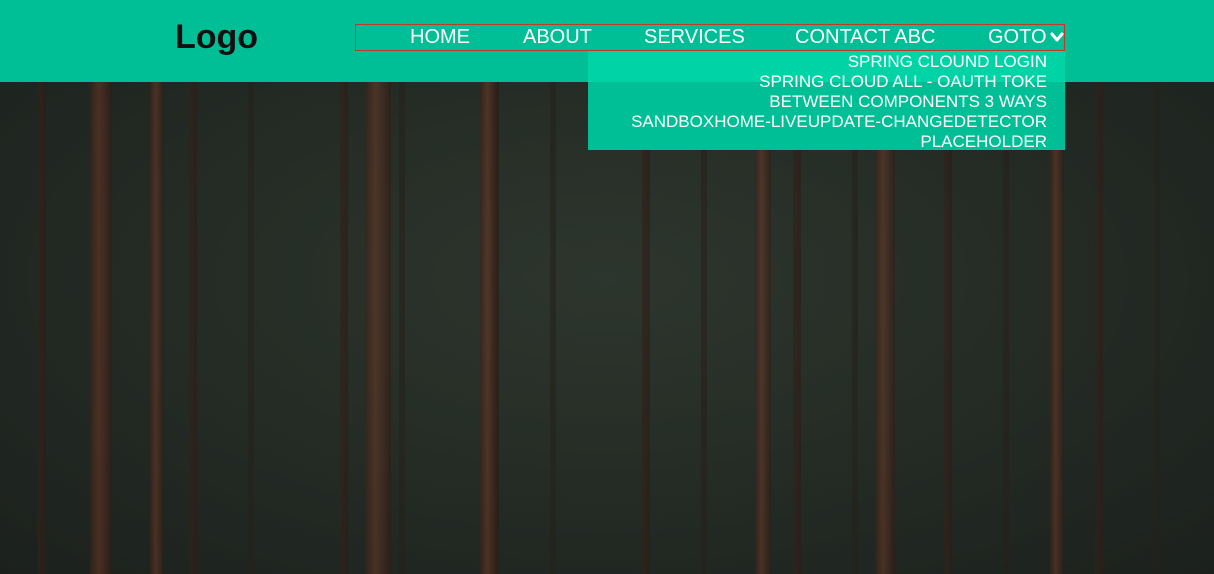  Describe the element at coordinates (1017, 37) in the screenshot. I see `nav-goto-dropdown: GOTO` at that location.